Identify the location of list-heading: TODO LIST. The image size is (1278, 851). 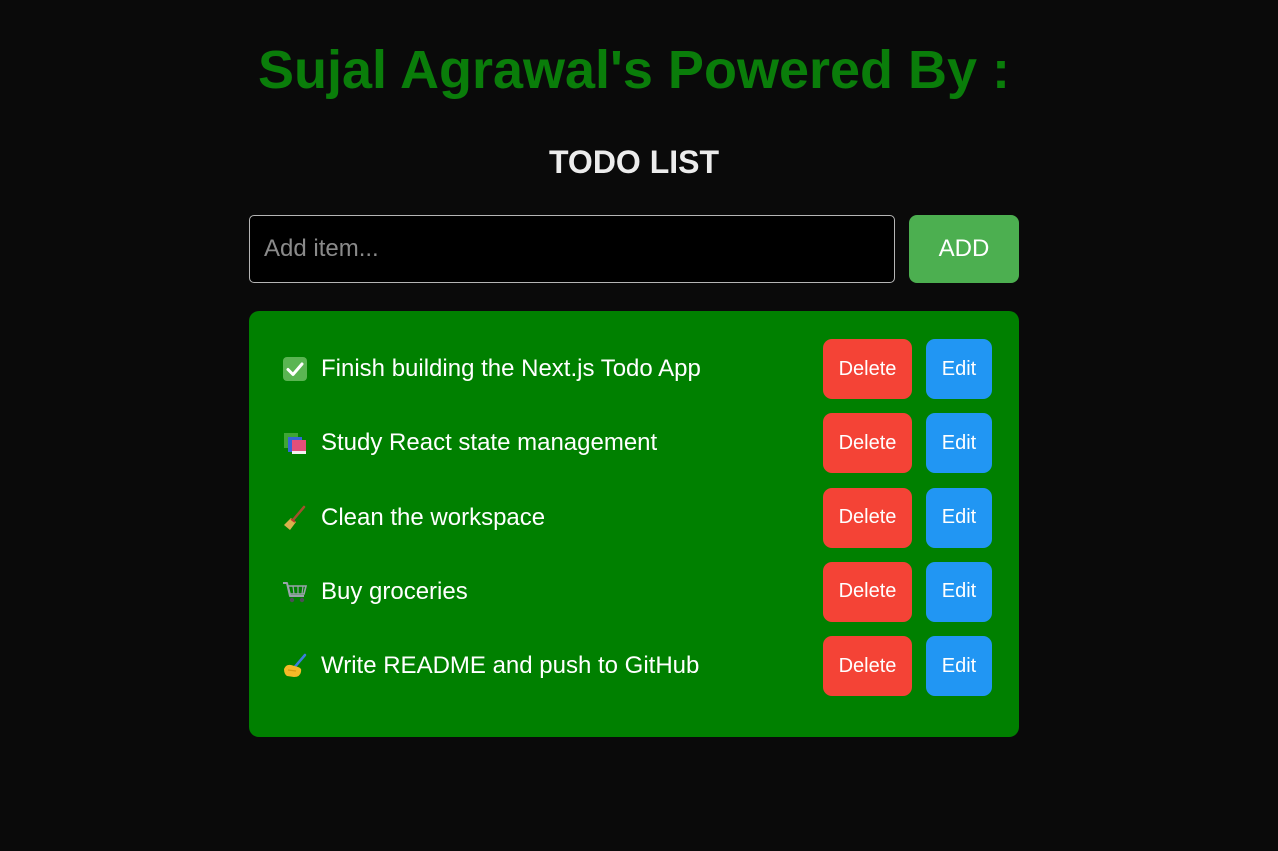
(634, 162).